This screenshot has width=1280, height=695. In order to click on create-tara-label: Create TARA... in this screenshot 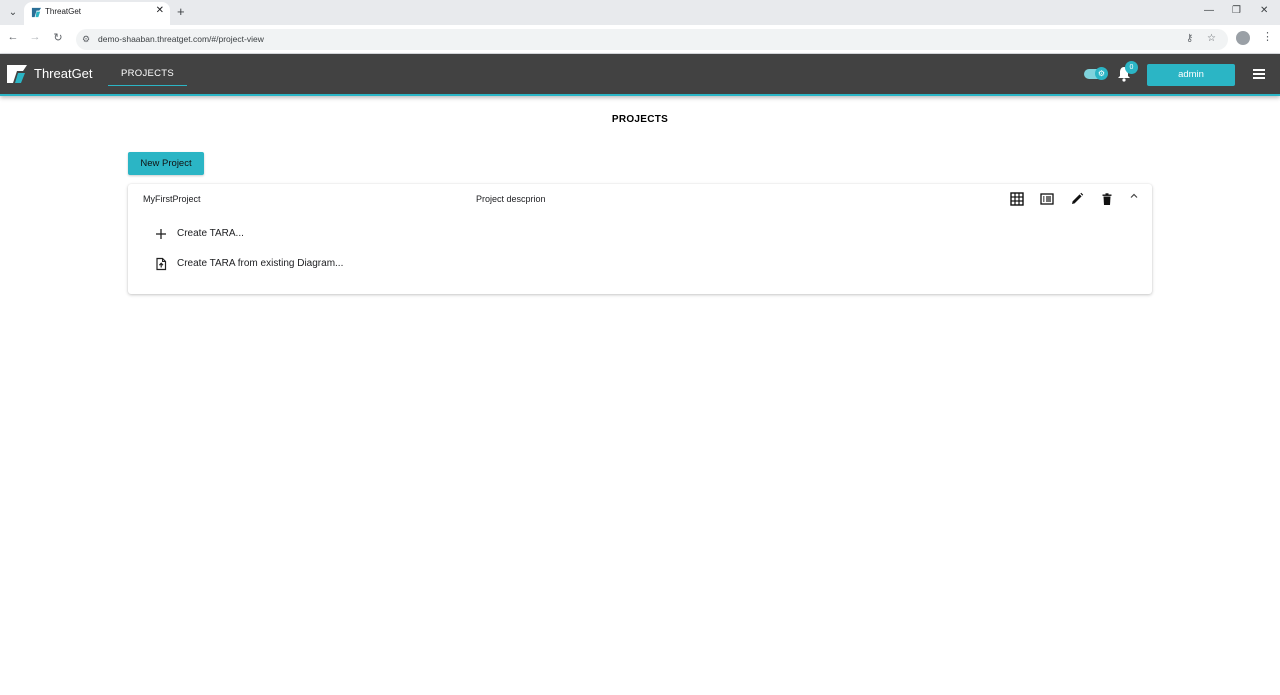, I will do `click(210, 233)`.